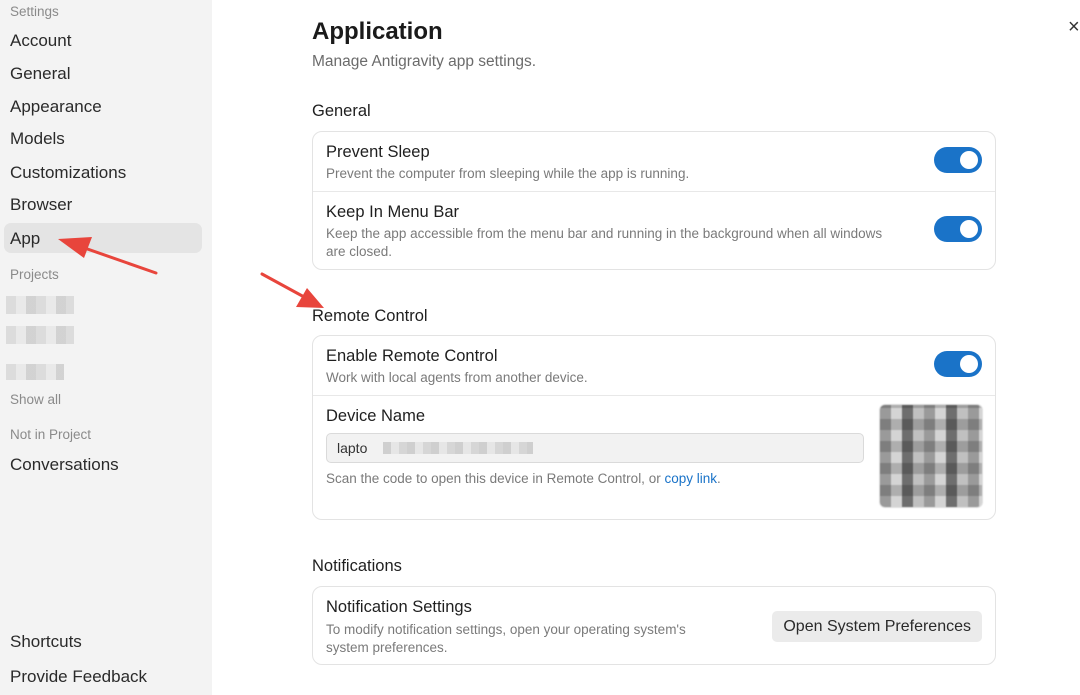 The width and height of the screenshot is (1080, 695). I want to click on menu-bar-title: Keep In Menu Bar, so click(392, 212).